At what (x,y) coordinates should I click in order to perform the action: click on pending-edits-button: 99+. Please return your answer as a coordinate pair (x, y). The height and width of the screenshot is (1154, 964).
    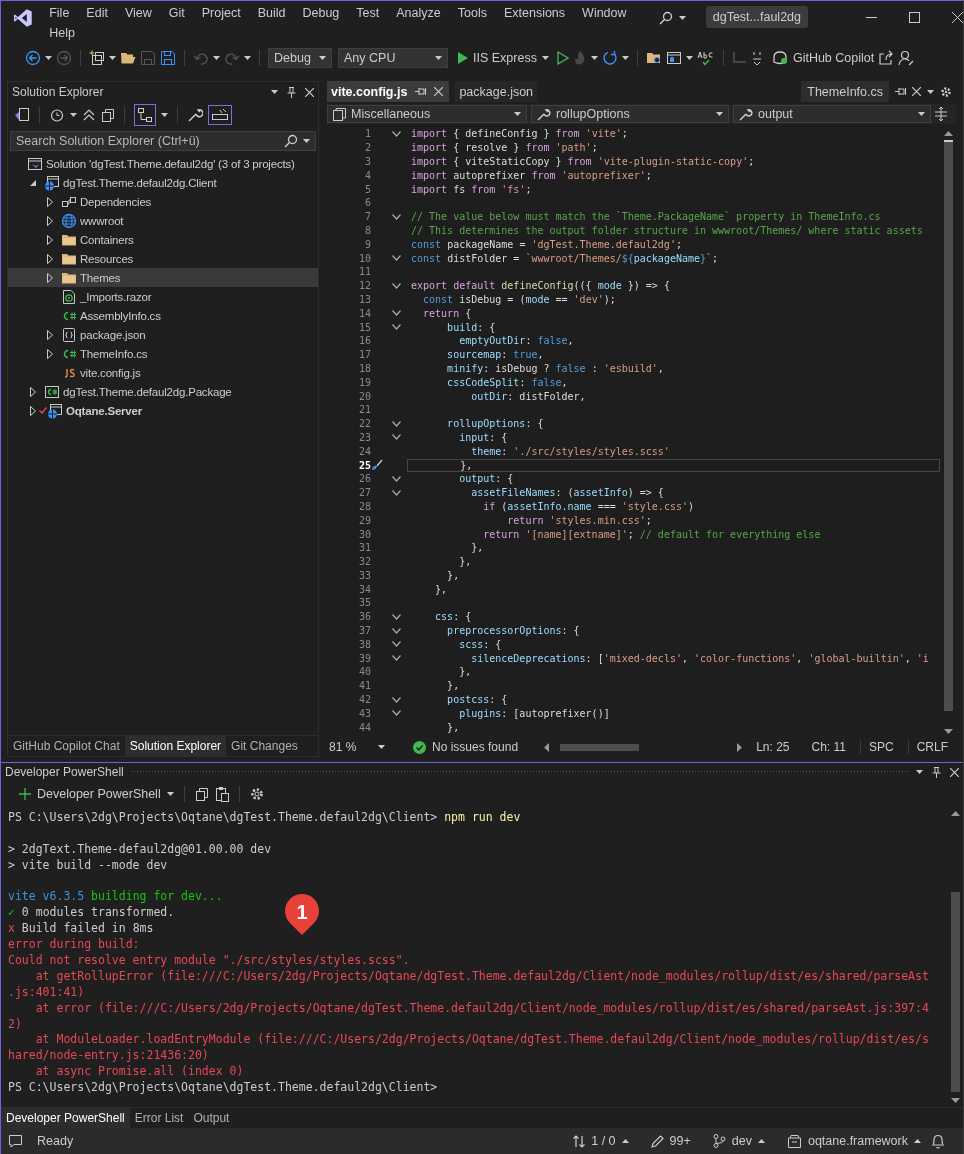
    Looking at the image, I should click on (670, 1141).